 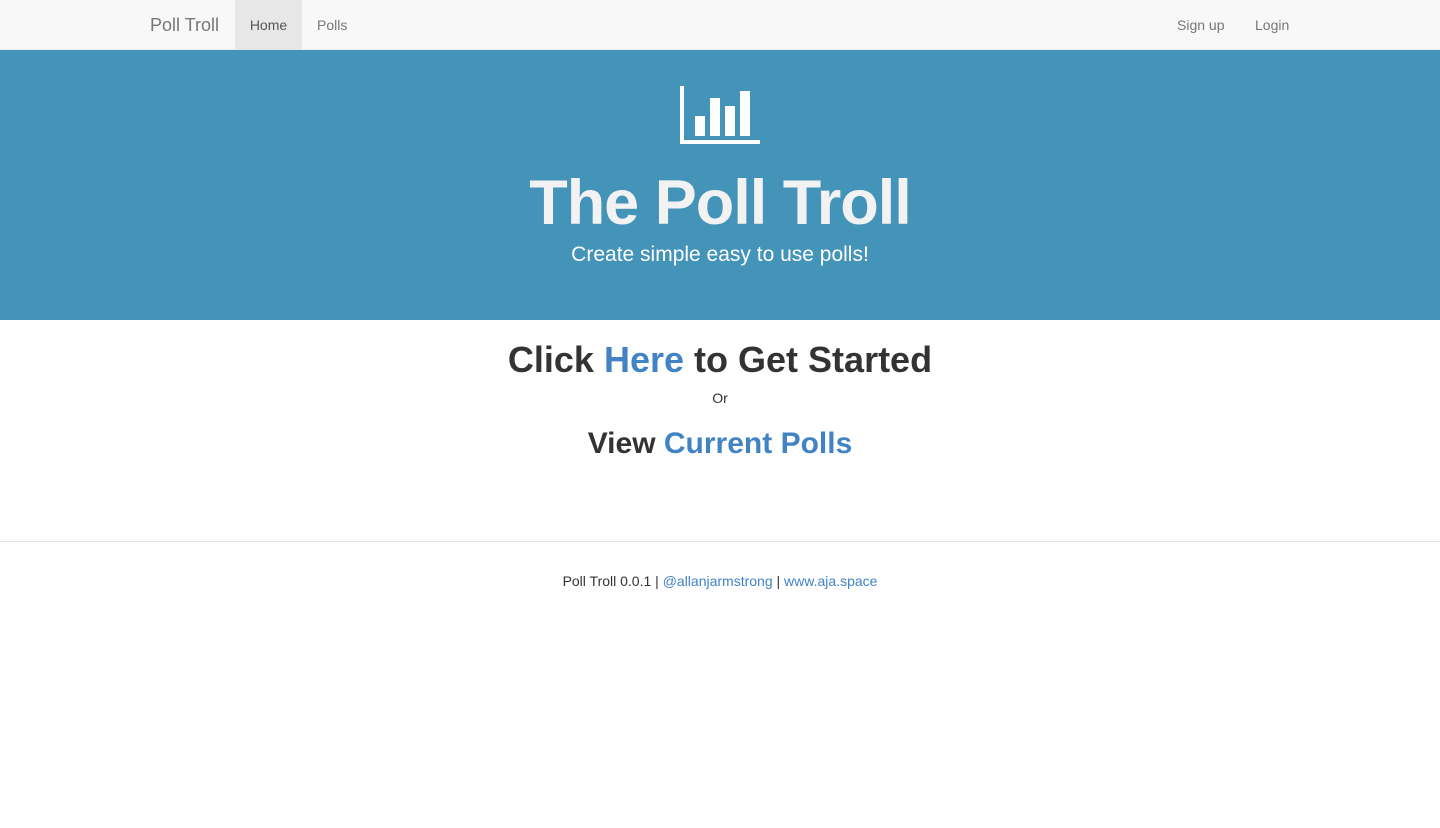 I want to click on hero-subtitle: Create simple easy to use polls!, so click(x=720, y=254).